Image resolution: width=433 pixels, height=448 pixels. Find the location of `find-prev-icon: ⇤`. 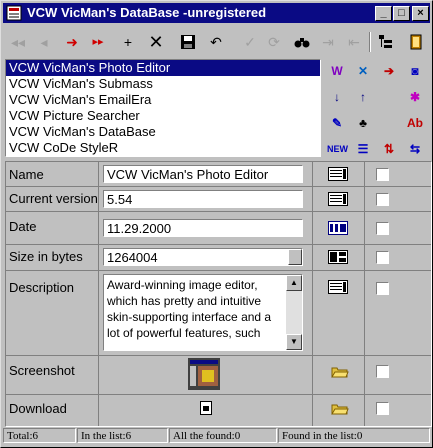

find-prev-icon: ⇤ is located at coordinates (354, 42).